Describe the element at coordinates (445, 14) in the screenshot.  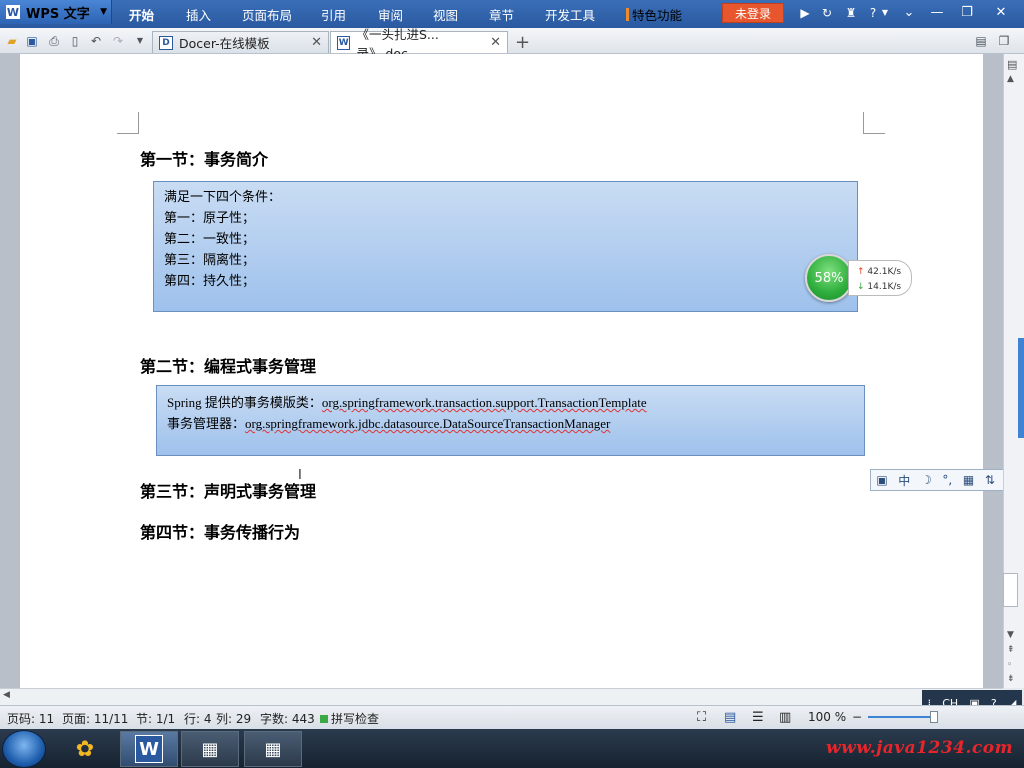
I see `menu-view: 视图` at that location.